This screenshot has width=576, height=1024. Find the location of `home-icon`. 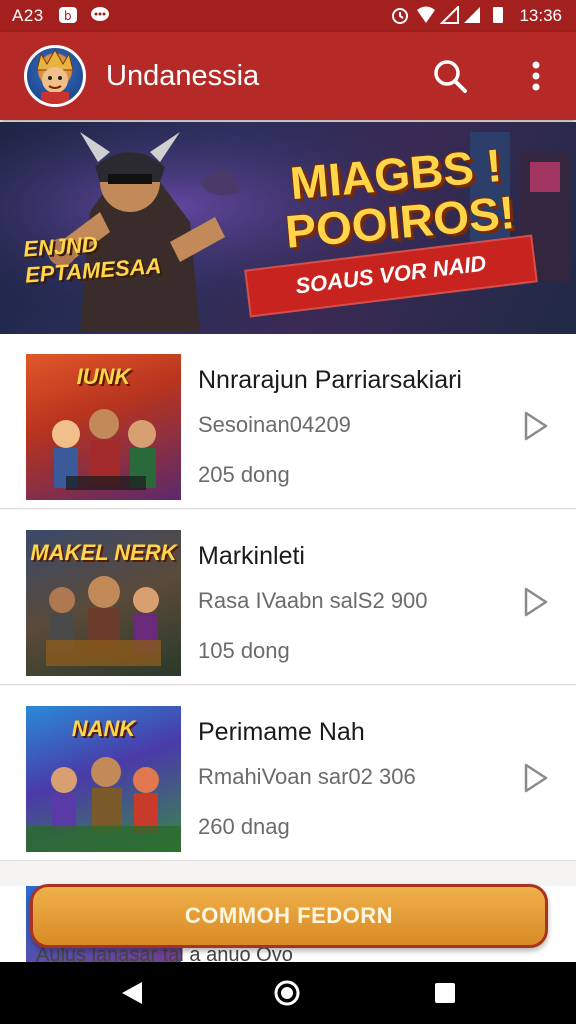

home-icon is located at coordinates (287, 993).